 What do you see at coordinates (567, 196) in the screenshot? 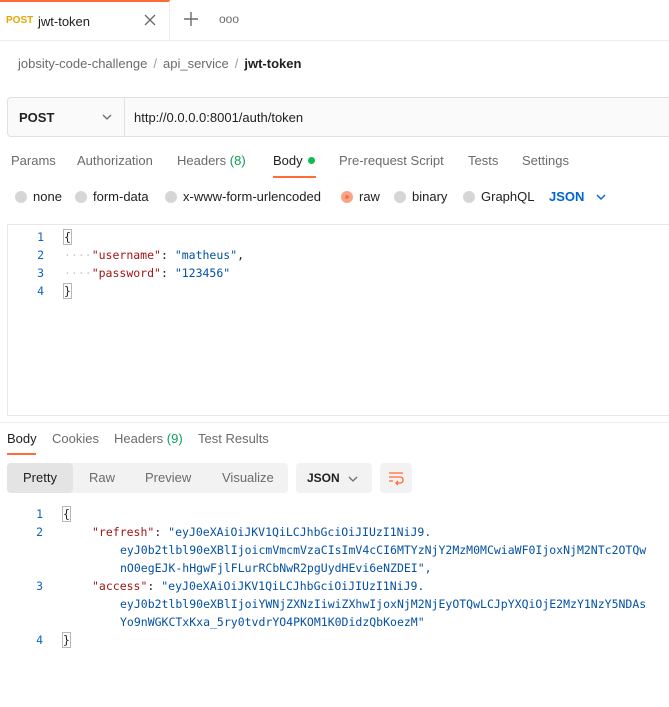
I see `body-language-label: JSON` at bounding box center [567, 196].